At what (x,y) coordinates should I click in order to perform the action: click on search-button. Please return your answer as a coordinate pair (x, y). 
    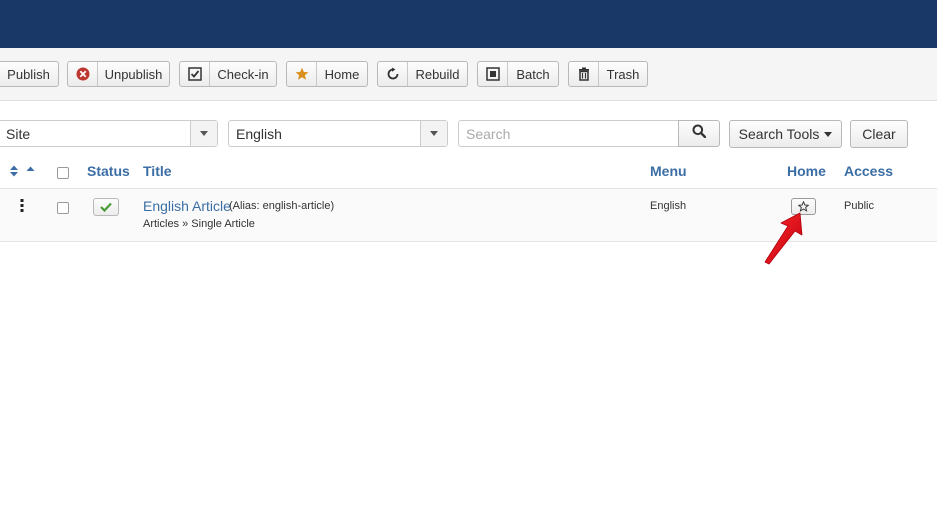
    Looking at the image, I should click on (699, 133).